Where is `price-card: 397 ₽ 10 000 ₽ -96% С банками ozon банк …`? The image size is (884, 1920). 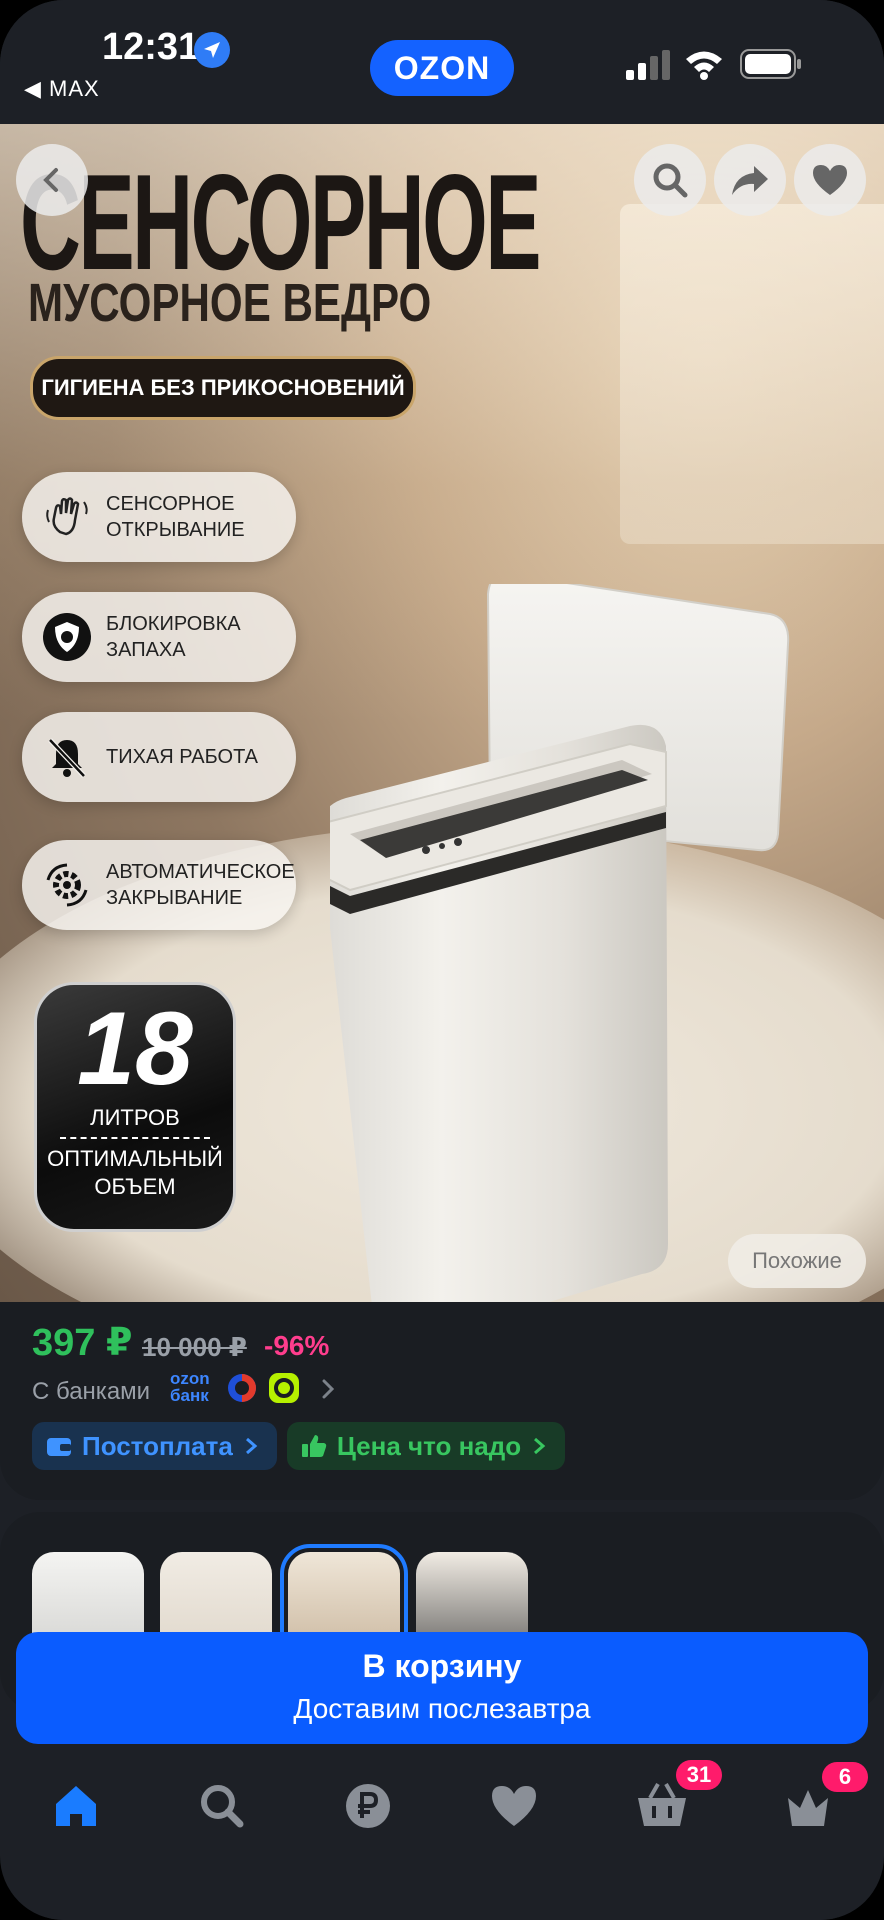
price-card: 397 ₽ 10 000 ₽ -96% С банками ozon банк … is located at coordinates (442, 1401).